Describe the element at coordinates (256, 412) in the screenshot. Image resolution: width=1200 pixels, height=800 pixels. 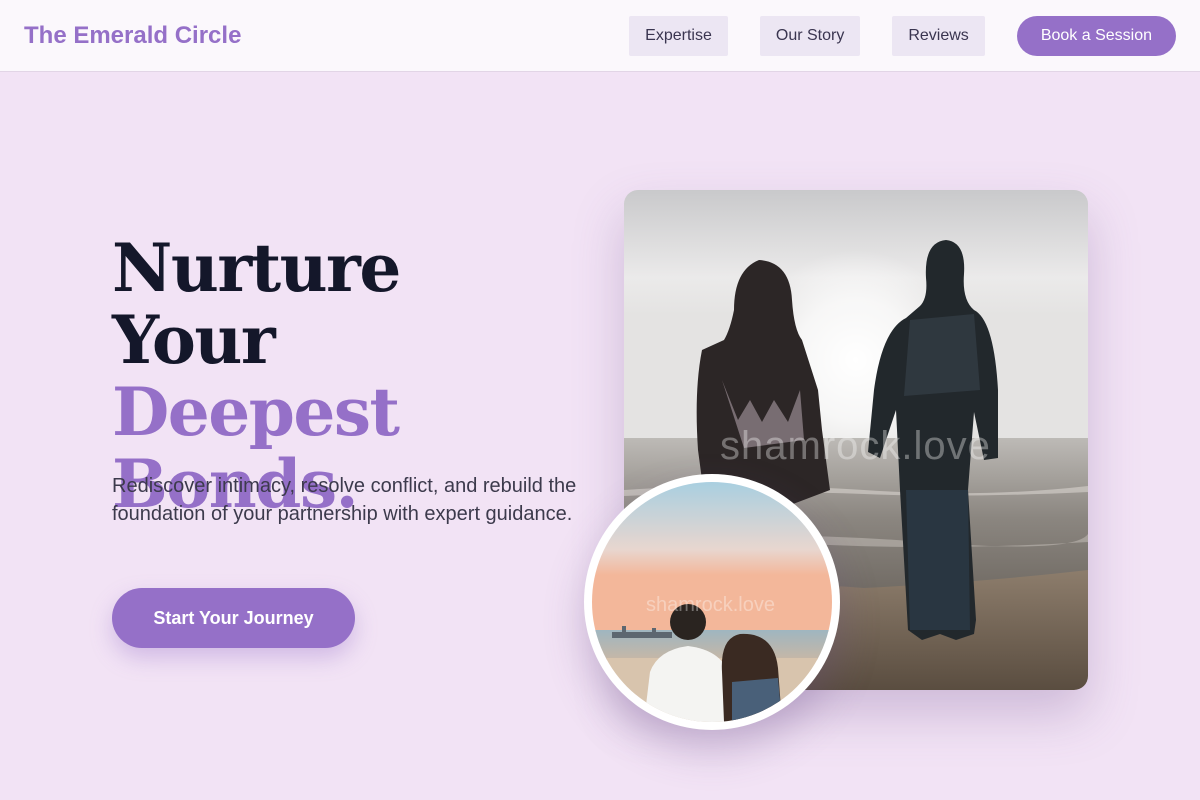
I see `hero-title-line-2: Deepest` at that location.